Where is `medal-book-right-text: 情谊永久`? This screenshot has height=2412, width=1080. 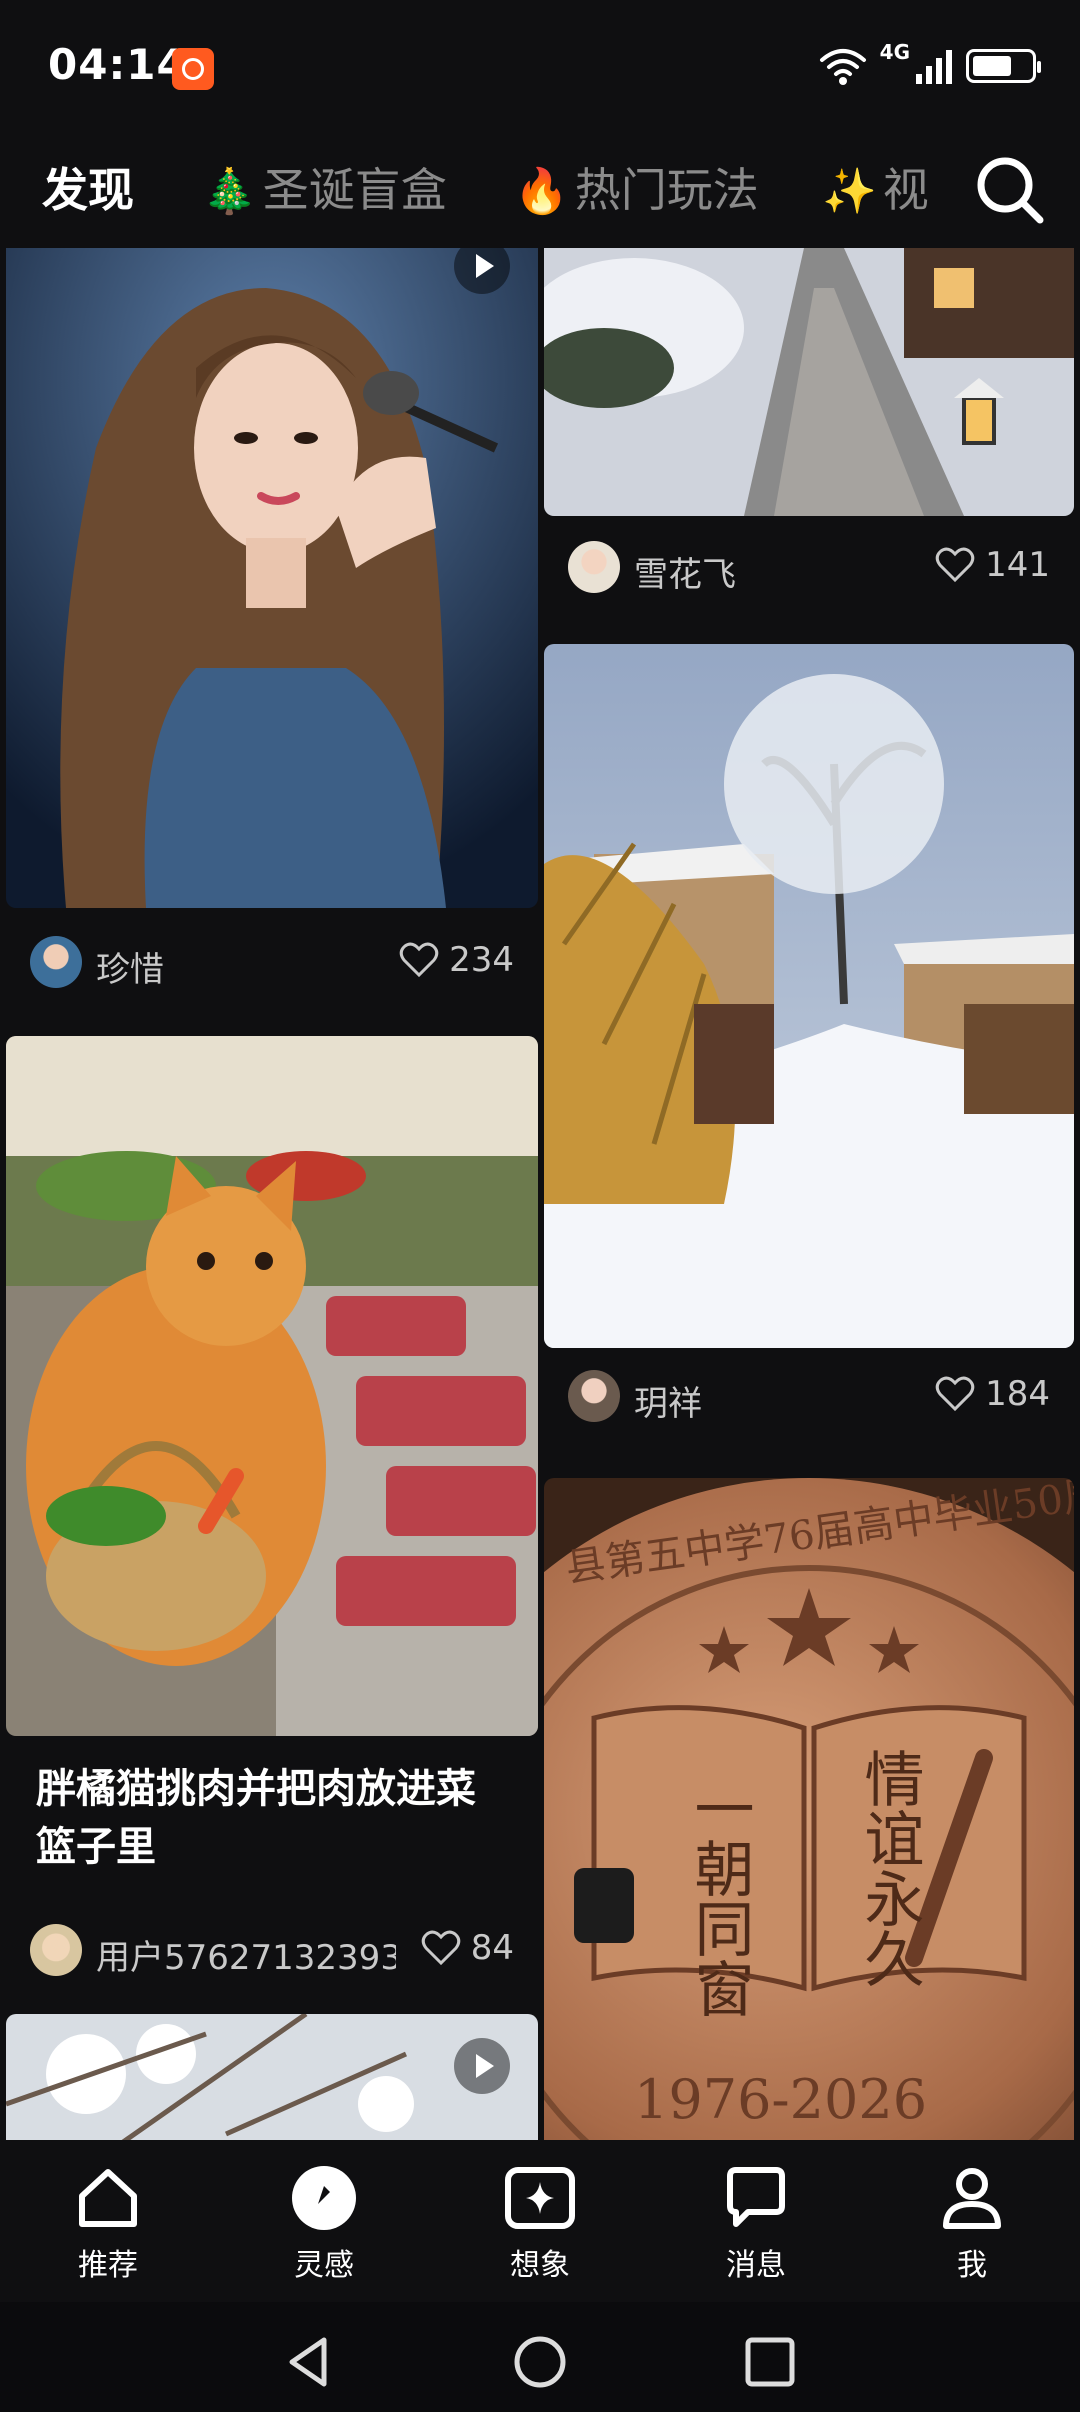 medal-book-right-text: 情谊永久 is located at coordinates (889, 1868).